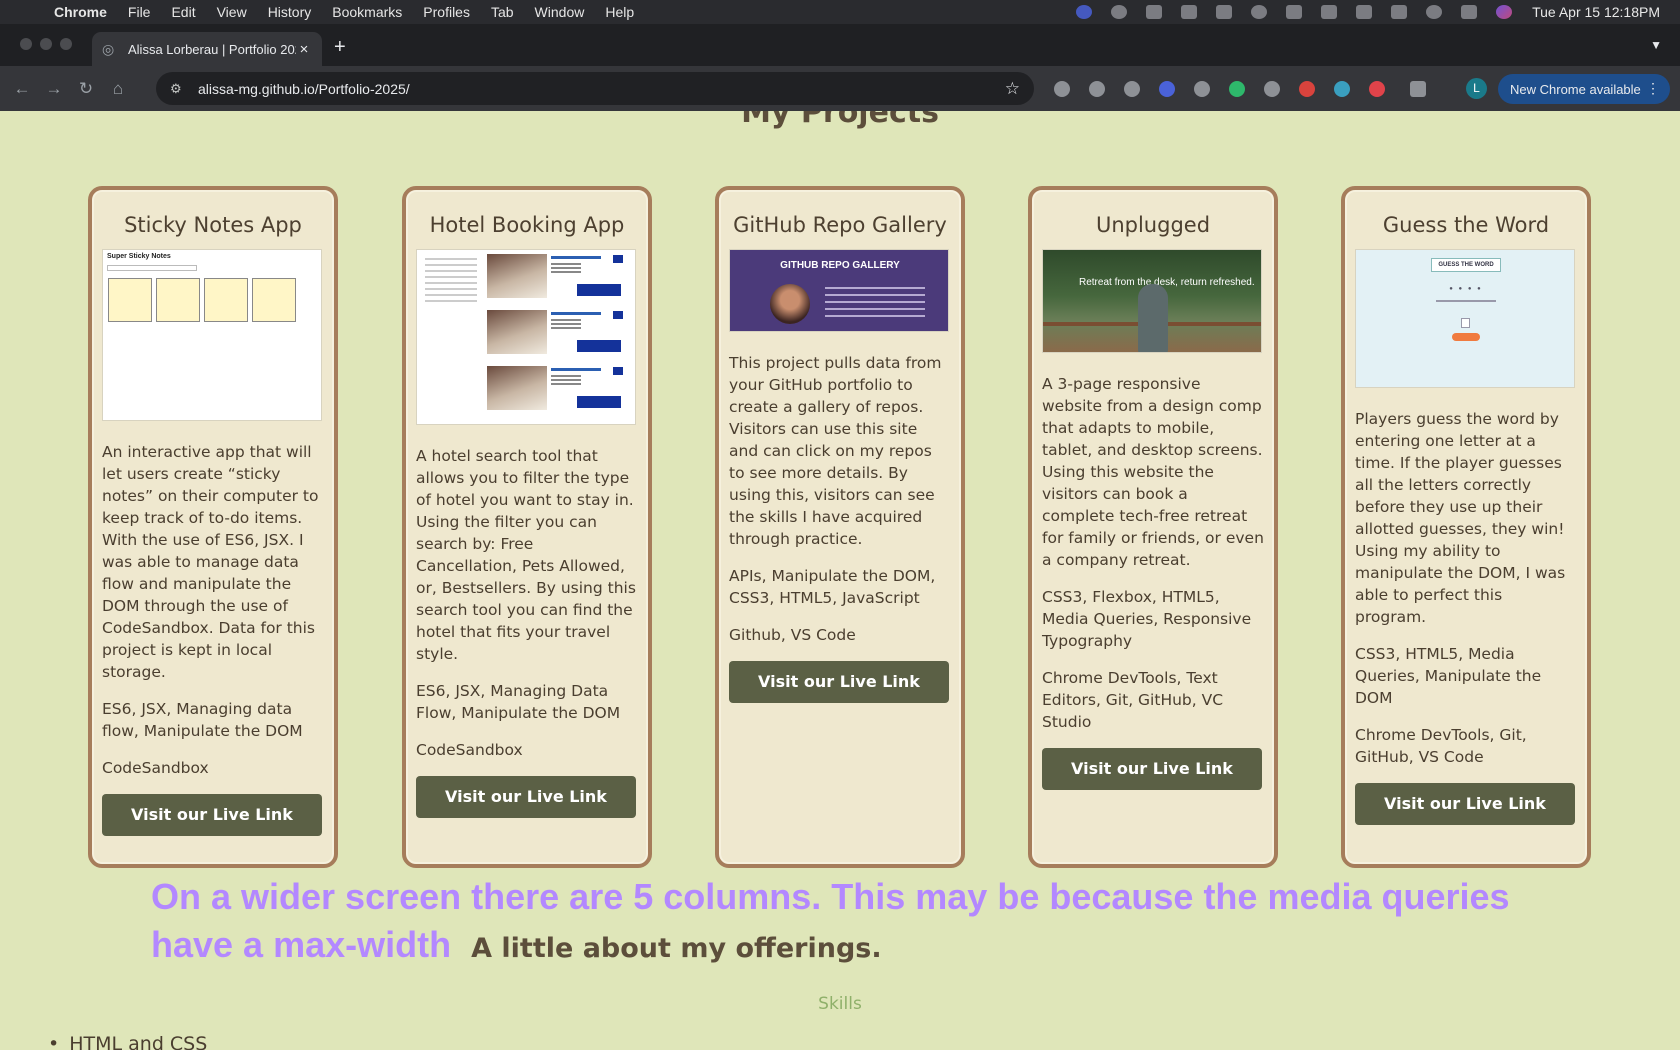 The height and width of the screenshot is (1050, 1680). I want to click on camera-extension-icon, so click(1062, 89).